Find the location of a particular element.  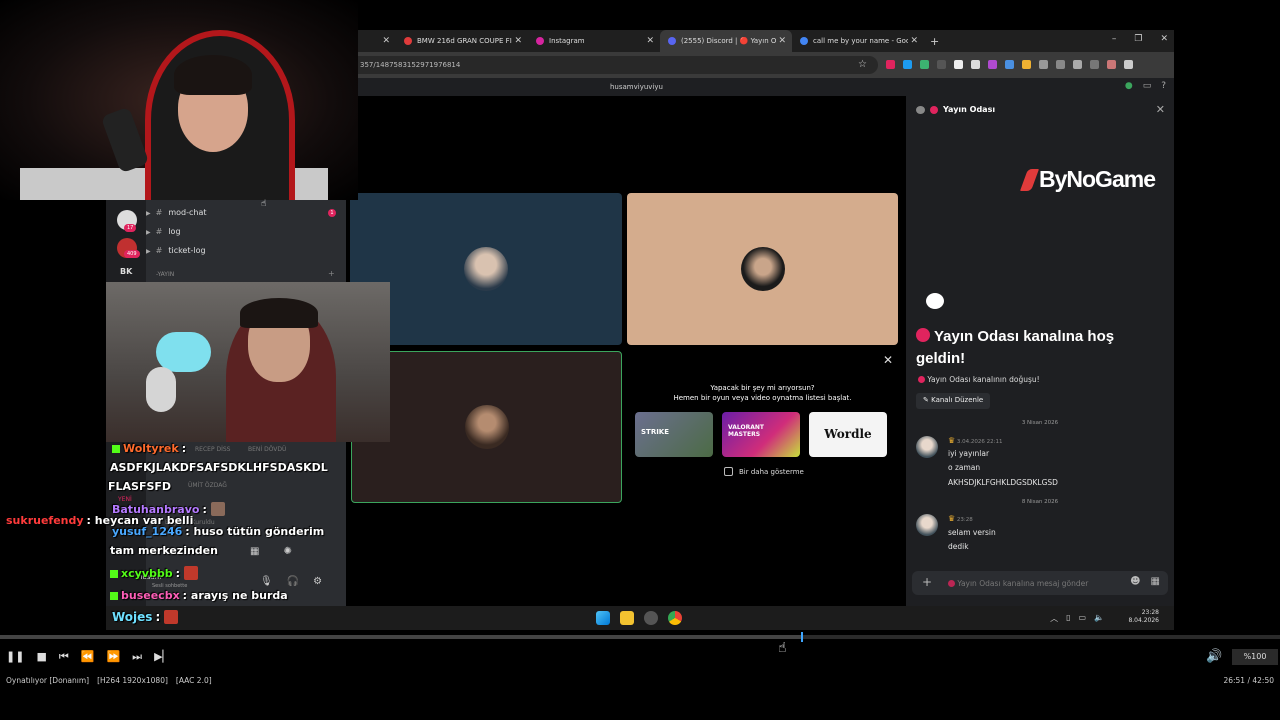

url-text: 357/1487583152971976814 is located at coordinates (410, 65).